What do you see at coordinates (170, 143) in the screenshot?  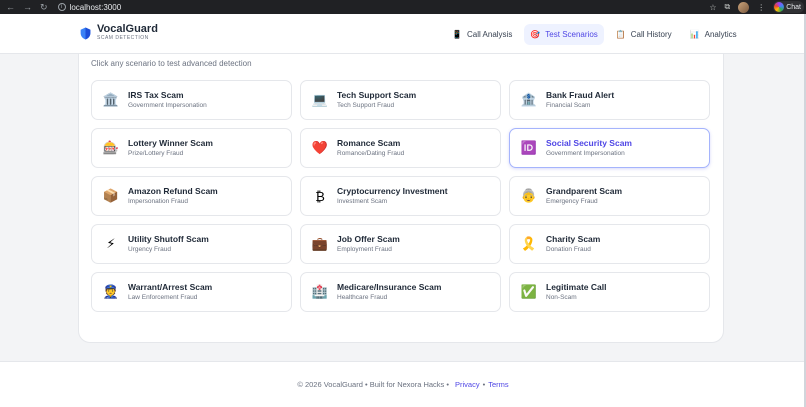 I see `scenario-title: Lottery Winner Scam` at bounding box center [170, 143].